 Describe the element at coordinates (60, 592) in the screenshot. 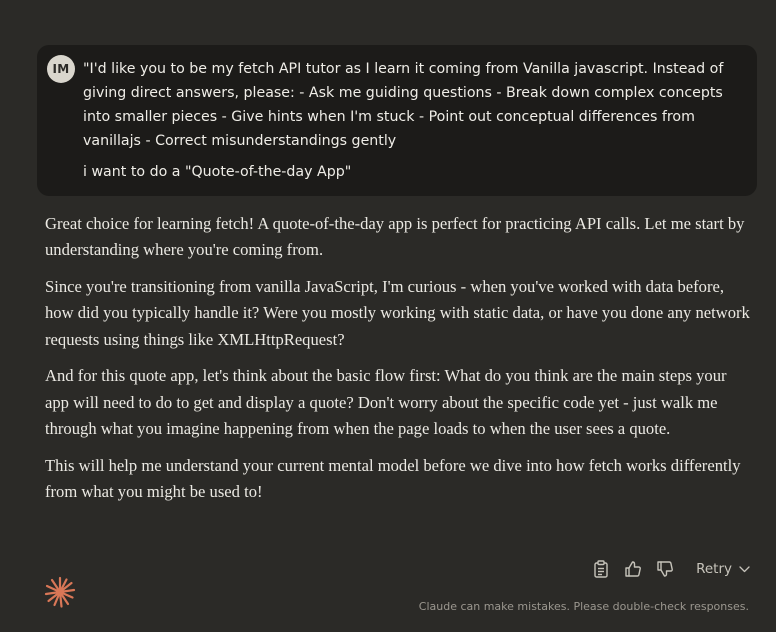

I see `claude-logo-icon` at that location.